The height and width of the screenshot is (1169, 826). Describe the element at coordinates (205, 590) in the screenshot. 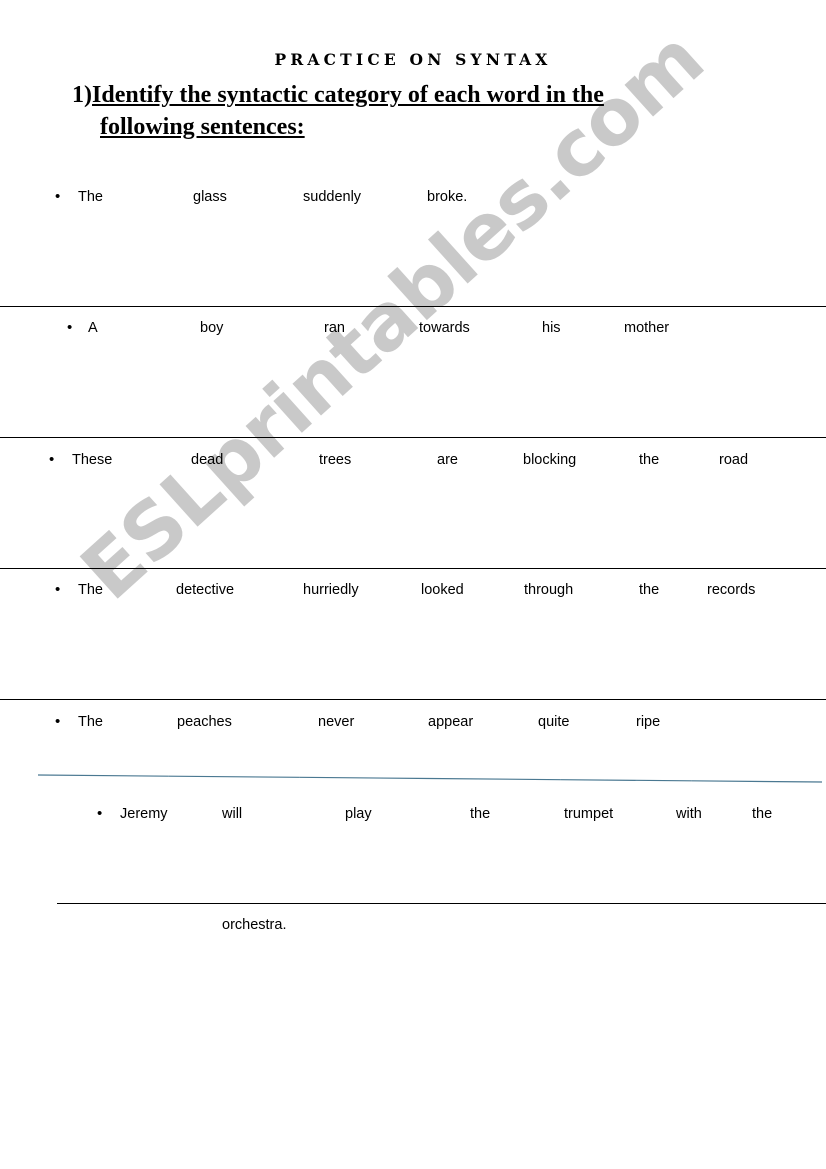

I see `sentence-word: detective` at that location.